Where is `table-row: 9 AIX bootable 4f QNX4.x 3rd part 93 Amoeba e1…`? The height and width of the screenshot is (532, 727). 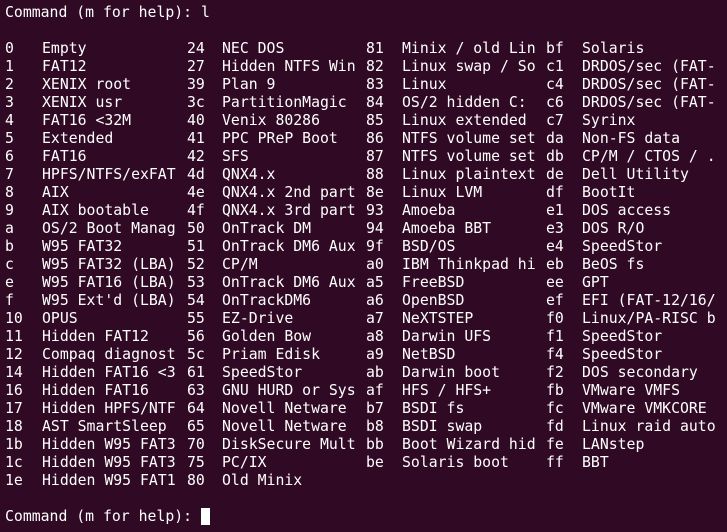 table-row: 9 AIX bootable 4f QNX4.x 3rd part 93 Amoeba e1… is located at coordinates (363, 211).